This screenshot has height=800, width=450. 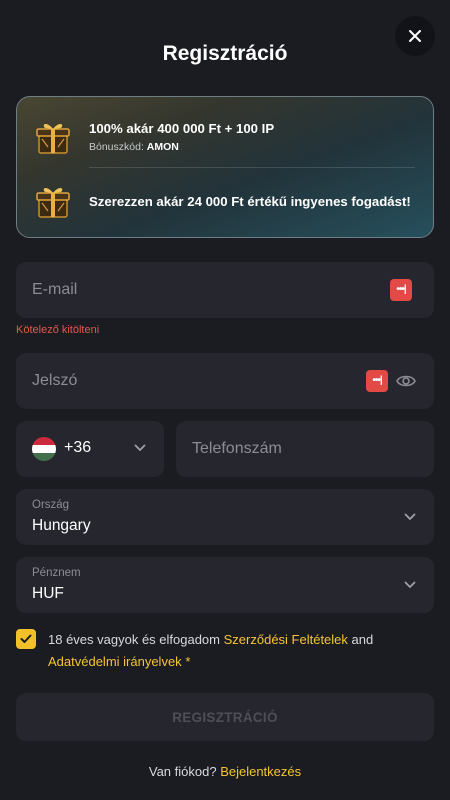 What do you see at coordinates (256, 147) in the screenshot?
I see `bonus-code-line: Bónuszkód: AMON` at bounding box center [256, 147].